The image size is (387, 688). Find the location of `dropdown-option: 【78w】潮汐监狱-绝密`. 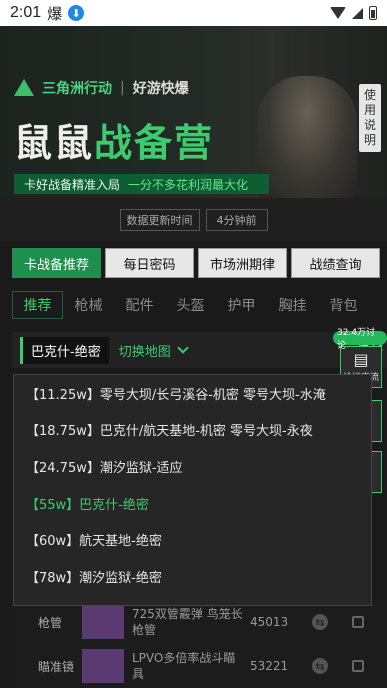

dropdown-option: 【78w】潮汐监狱-绝密 is located at coordinates (192, 576).